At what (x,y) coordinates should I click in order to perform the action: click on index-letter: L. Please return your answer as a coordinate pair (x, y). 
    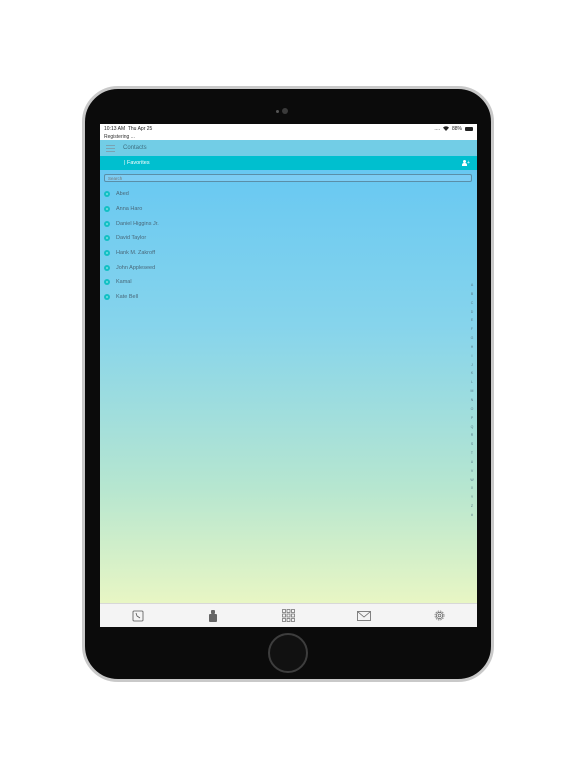
    Looking at the image, I should click on (472, 382).